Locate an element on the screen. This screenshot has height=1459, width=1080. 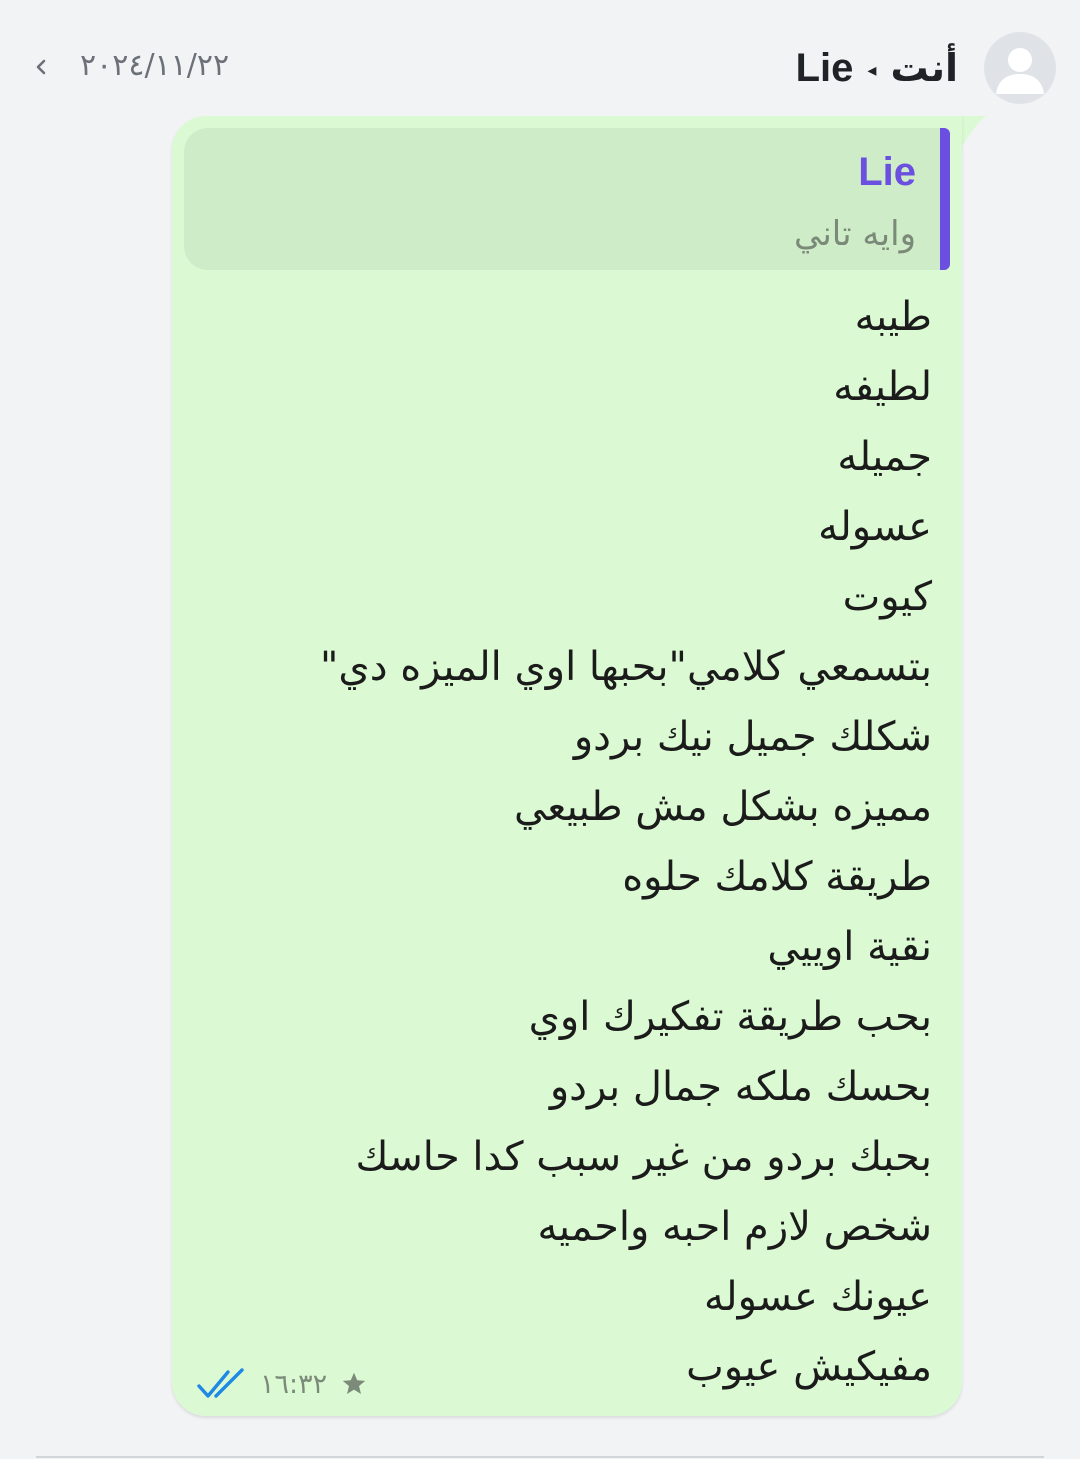
message-line: نقية اوييي is located at coordinates (849, 947).